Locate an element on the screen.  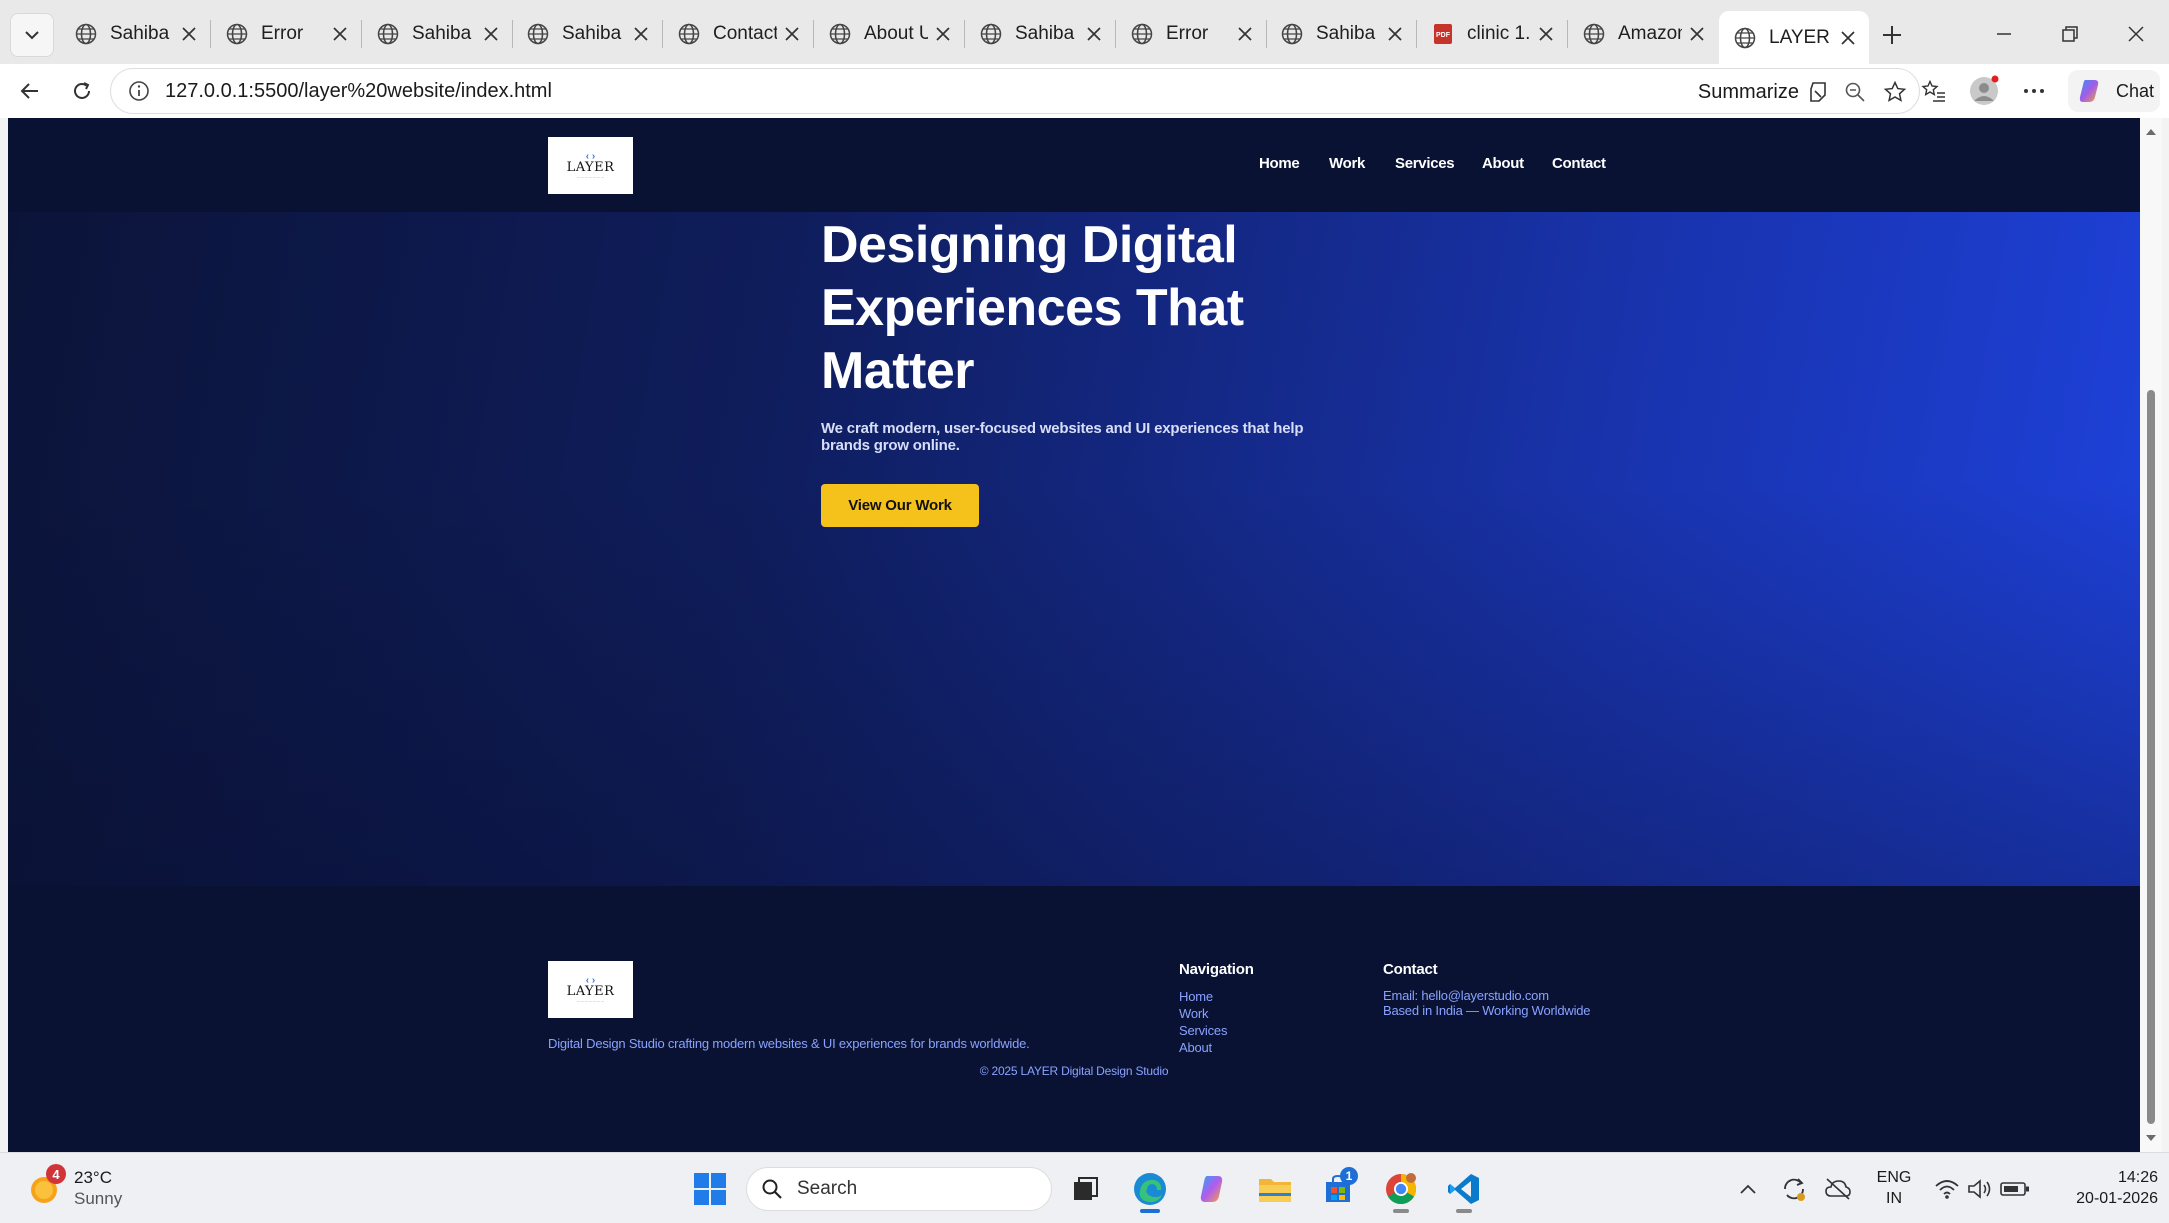
footer-contact-heading: Contact is located at coordinates (1410, 969).